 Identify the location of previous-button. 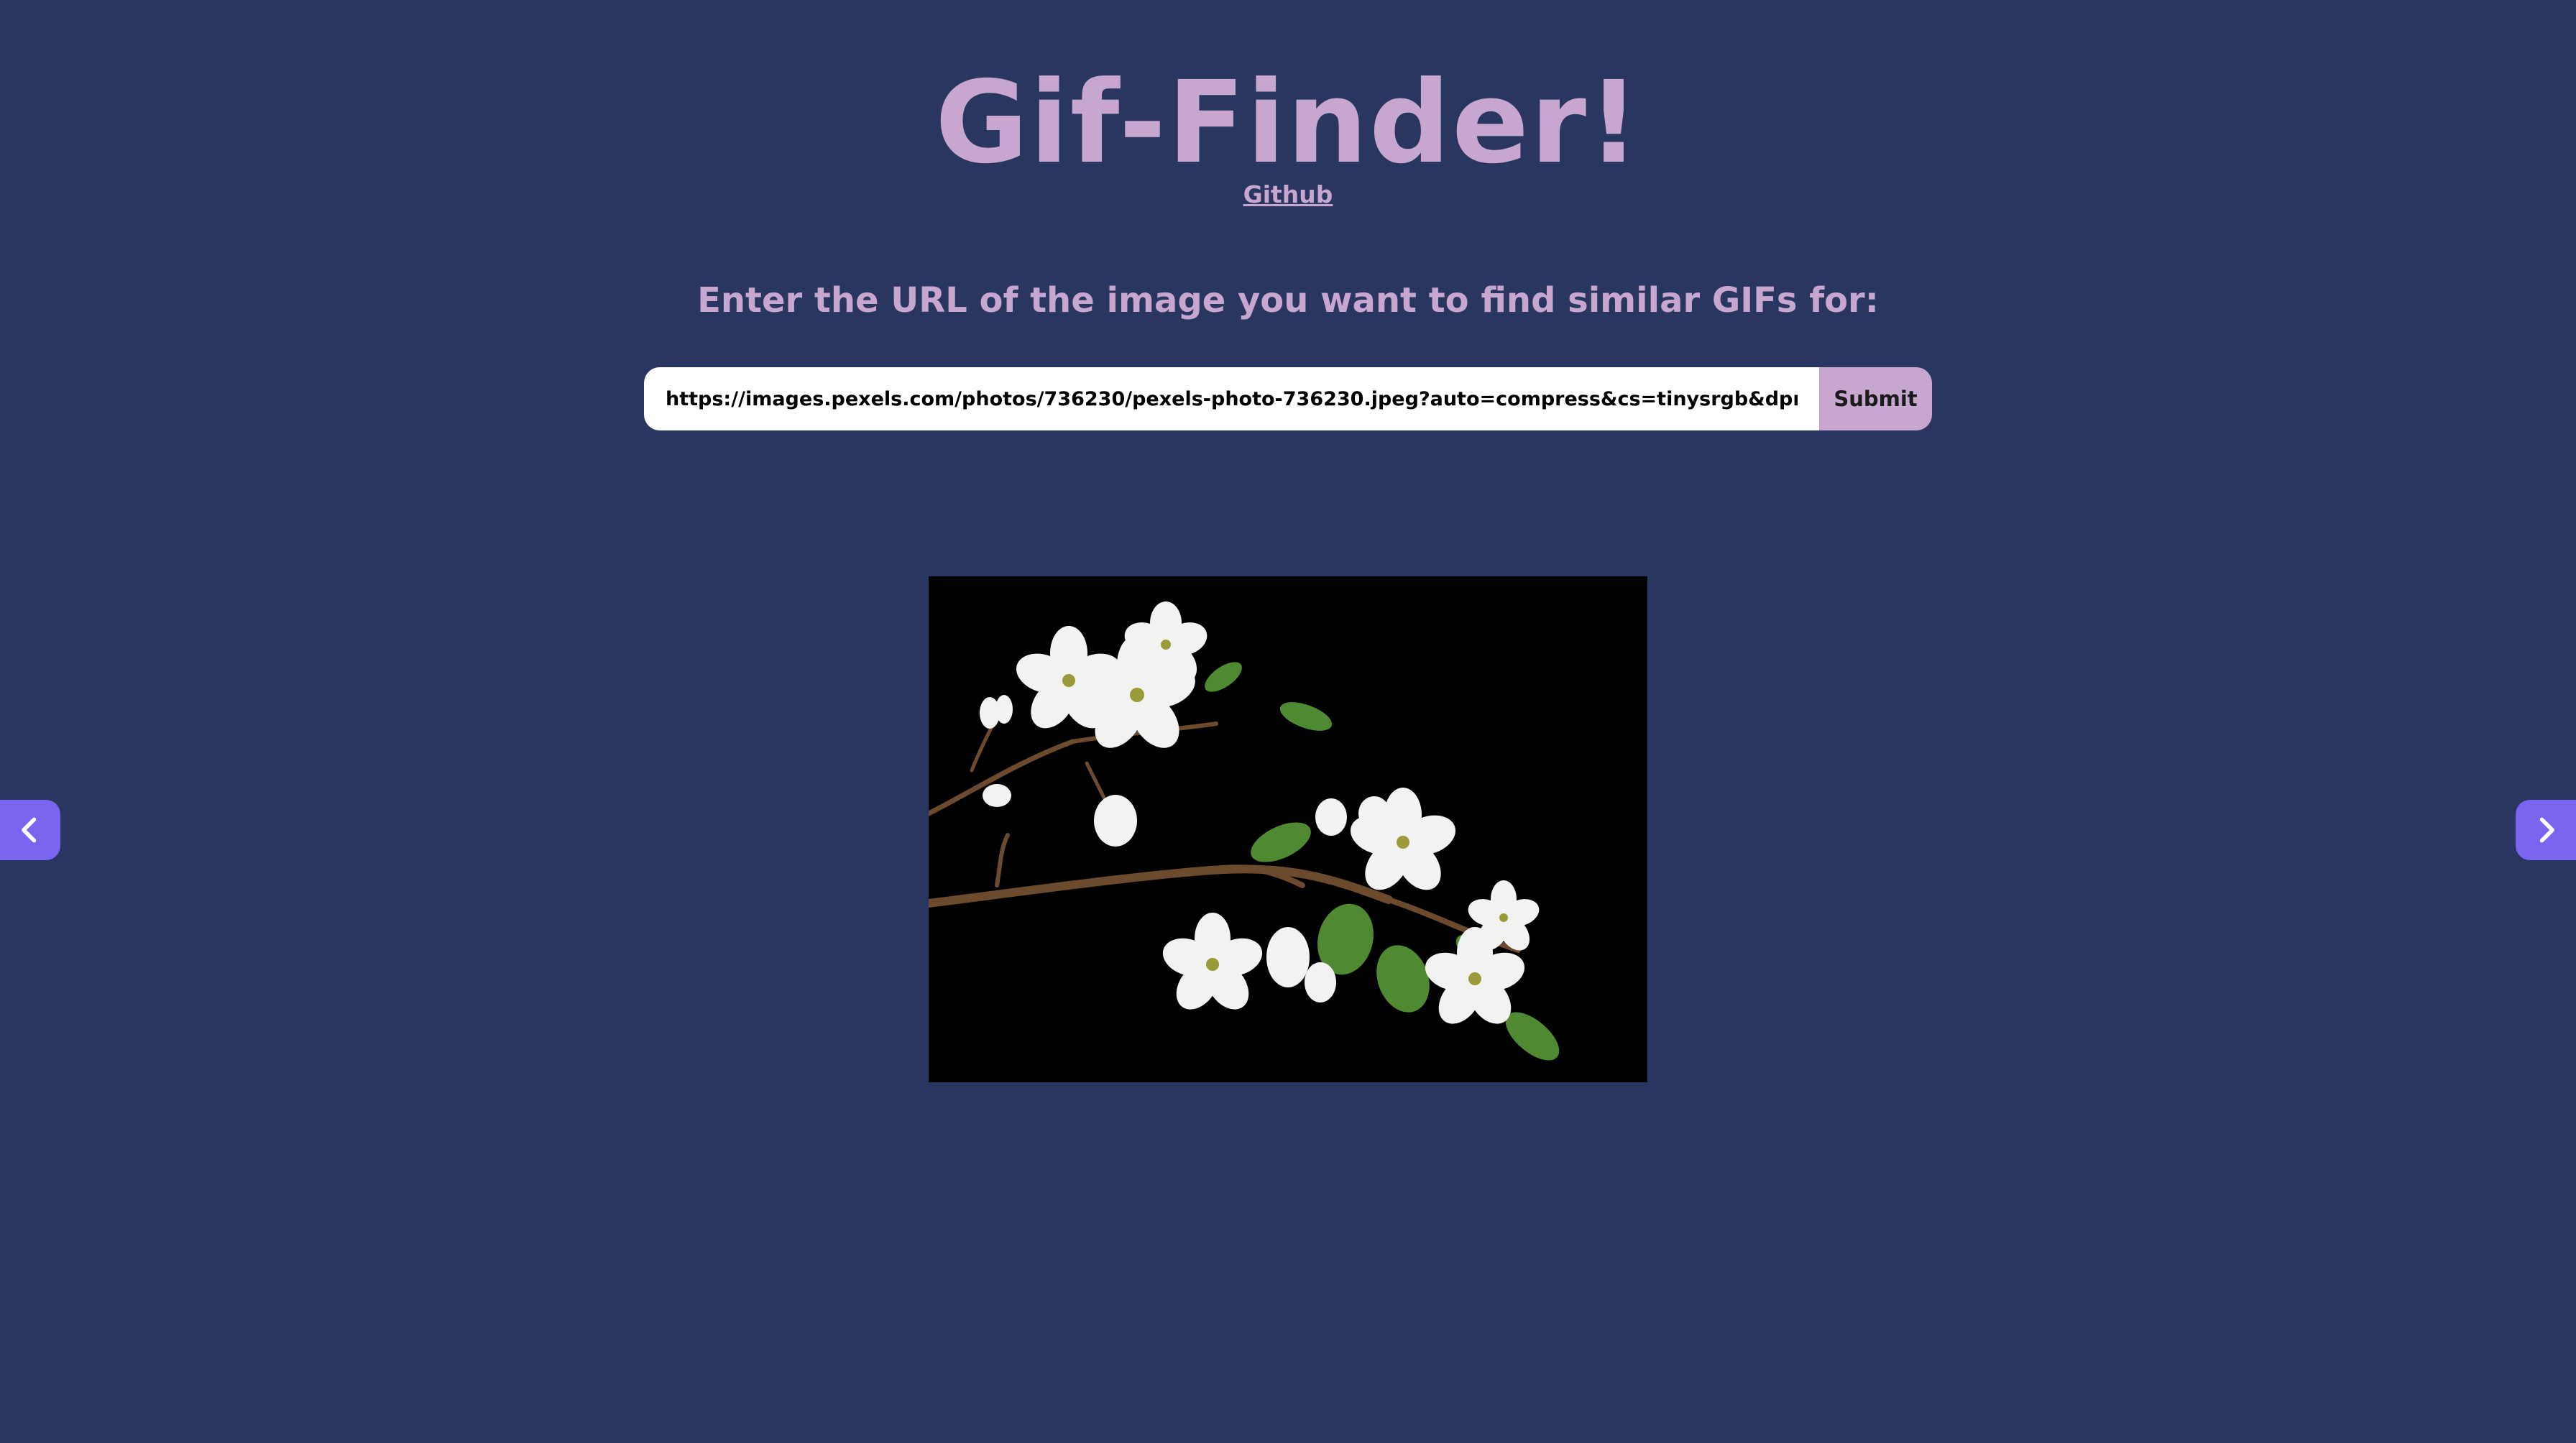
(30, 830).